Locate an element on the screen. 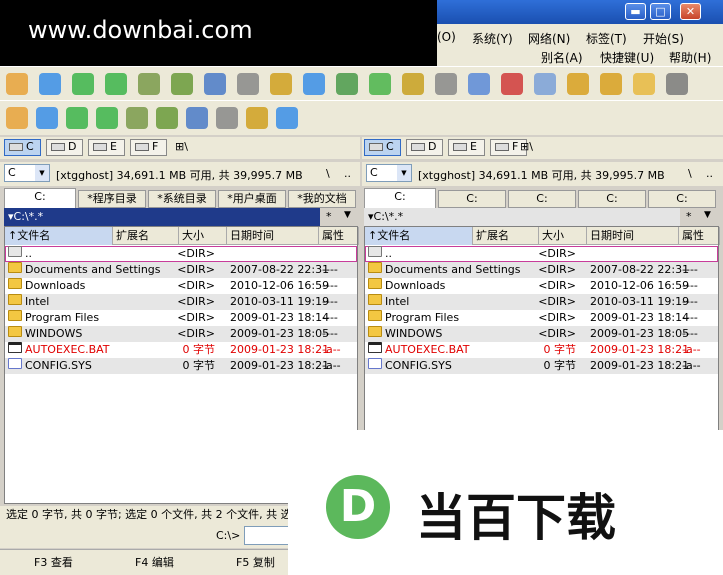 The height and width of the screenshot is (575, 723). left-tab-4: *用户桌面 is located at coordinates (252, 199).